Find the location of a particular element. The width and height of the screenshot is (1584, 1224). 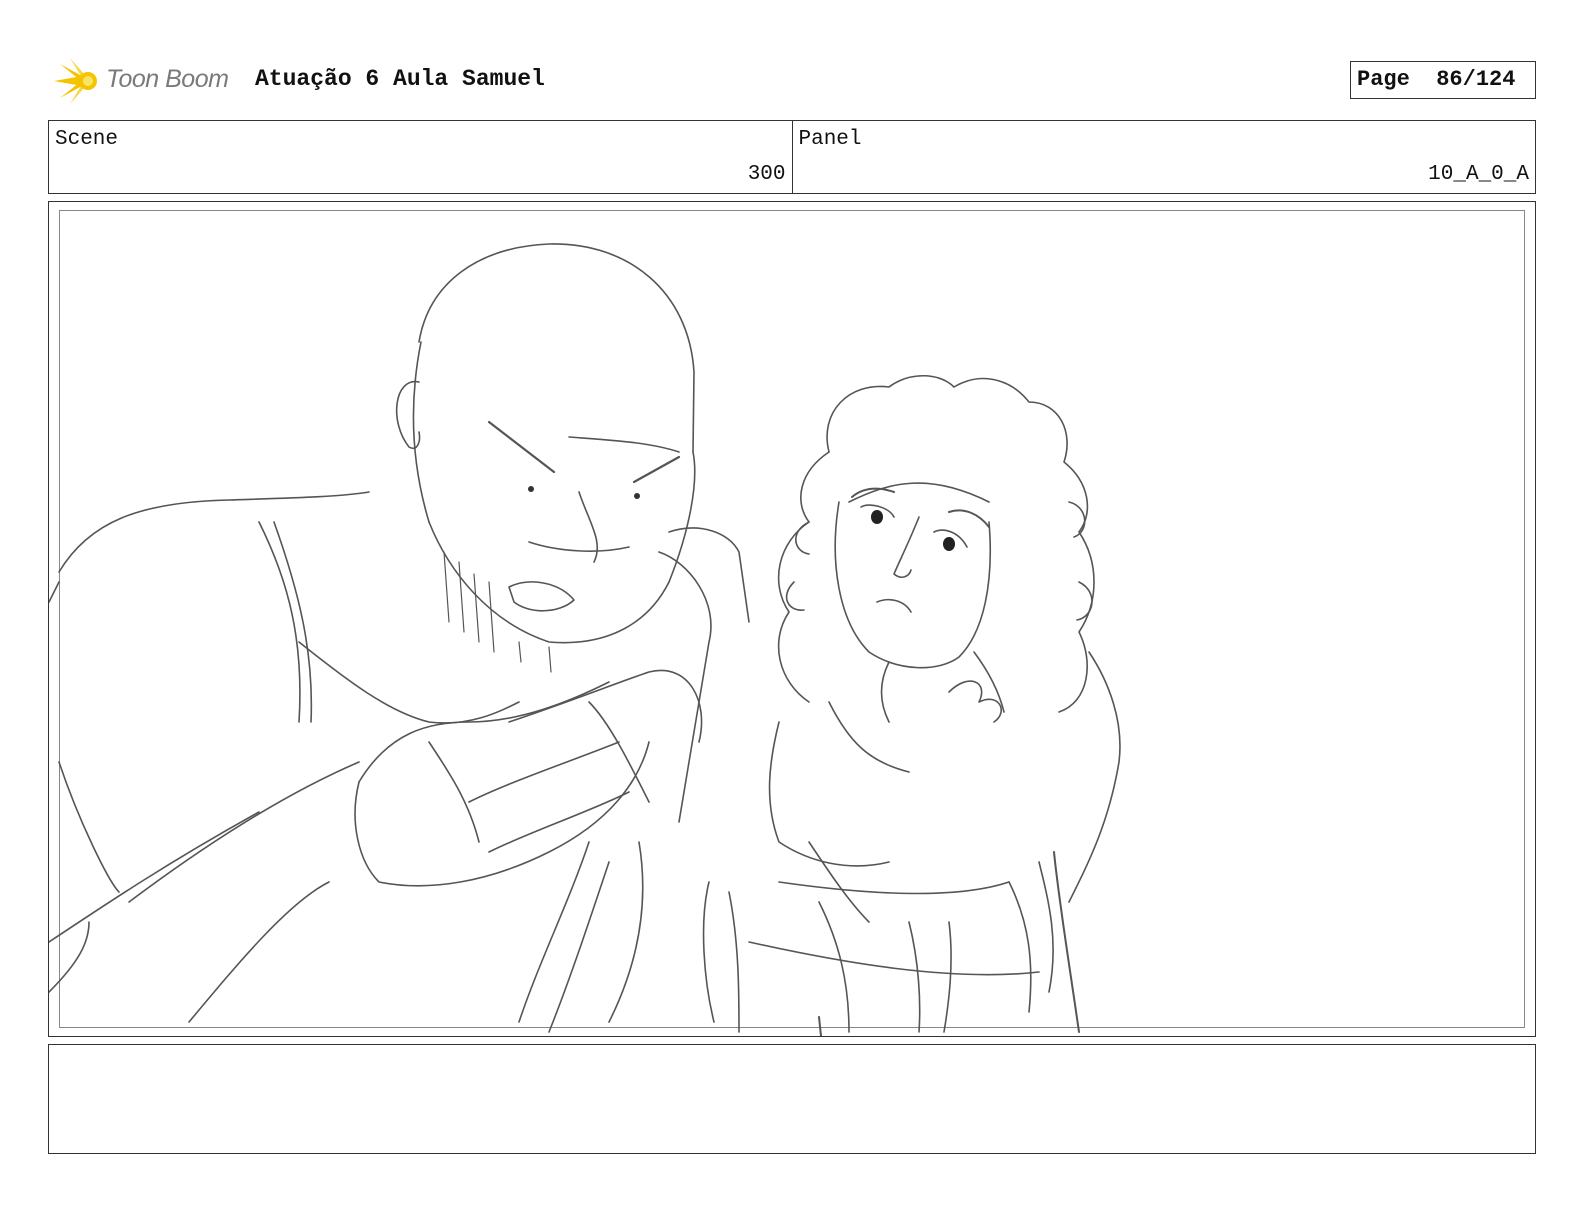

scene-value: 300 is located at coordinates (766, 174).